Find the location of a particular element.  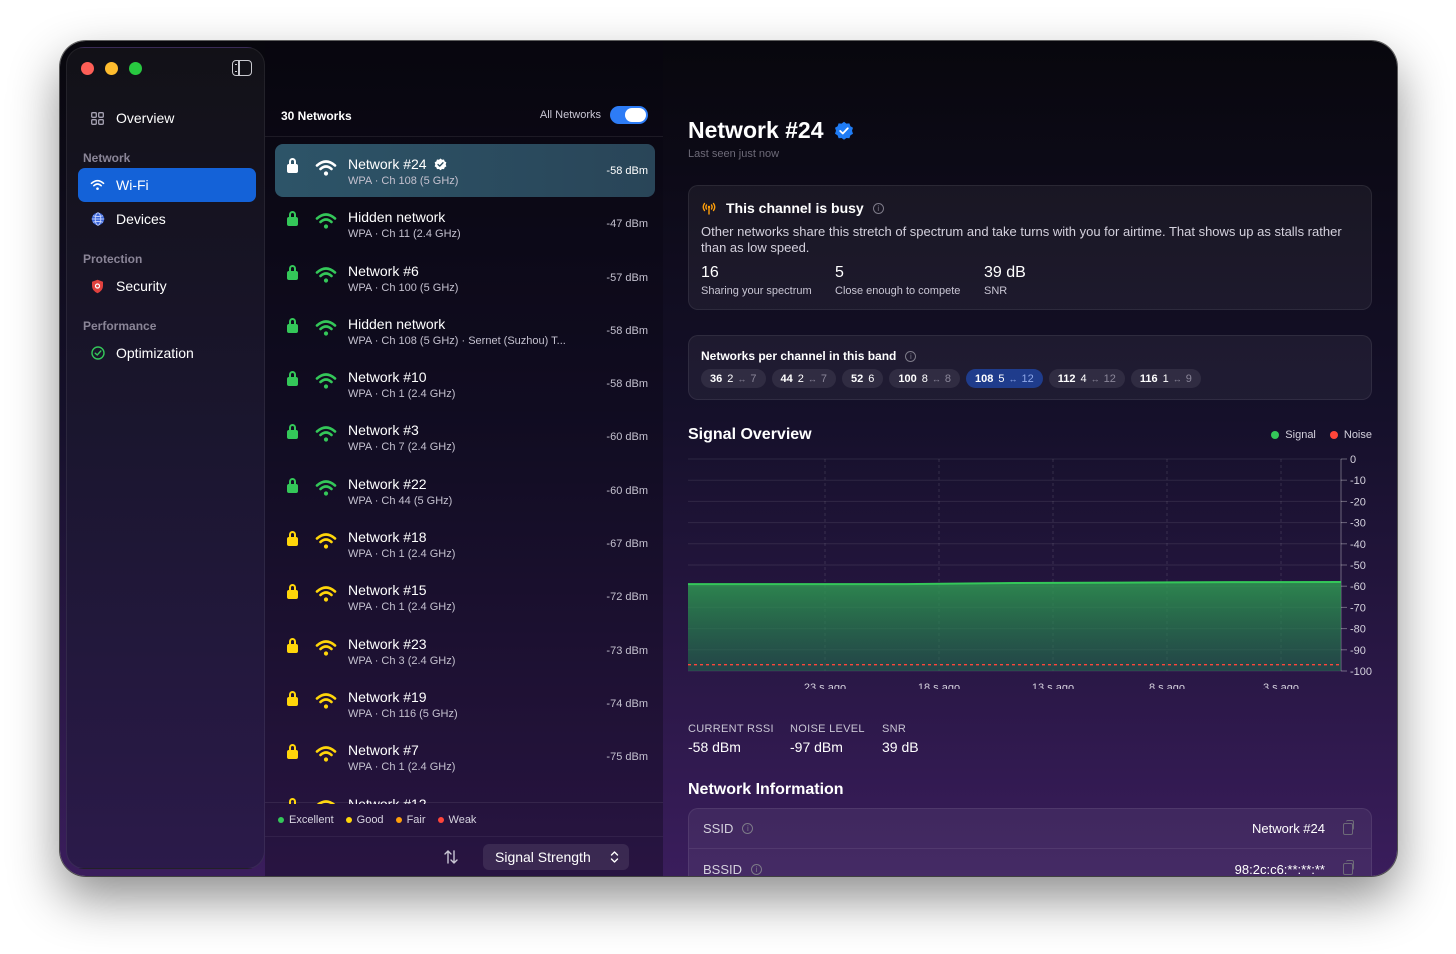

network-name-text: Network #10 is located at coordinates (387, 377).